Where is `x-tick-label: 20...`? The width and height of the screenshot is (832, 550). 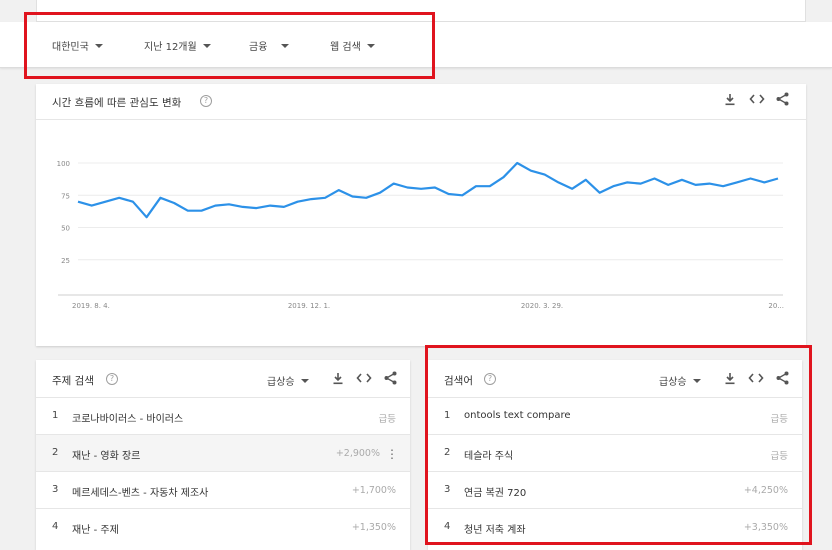
x-tick-label: 20... is located at coordinates (776, 306).